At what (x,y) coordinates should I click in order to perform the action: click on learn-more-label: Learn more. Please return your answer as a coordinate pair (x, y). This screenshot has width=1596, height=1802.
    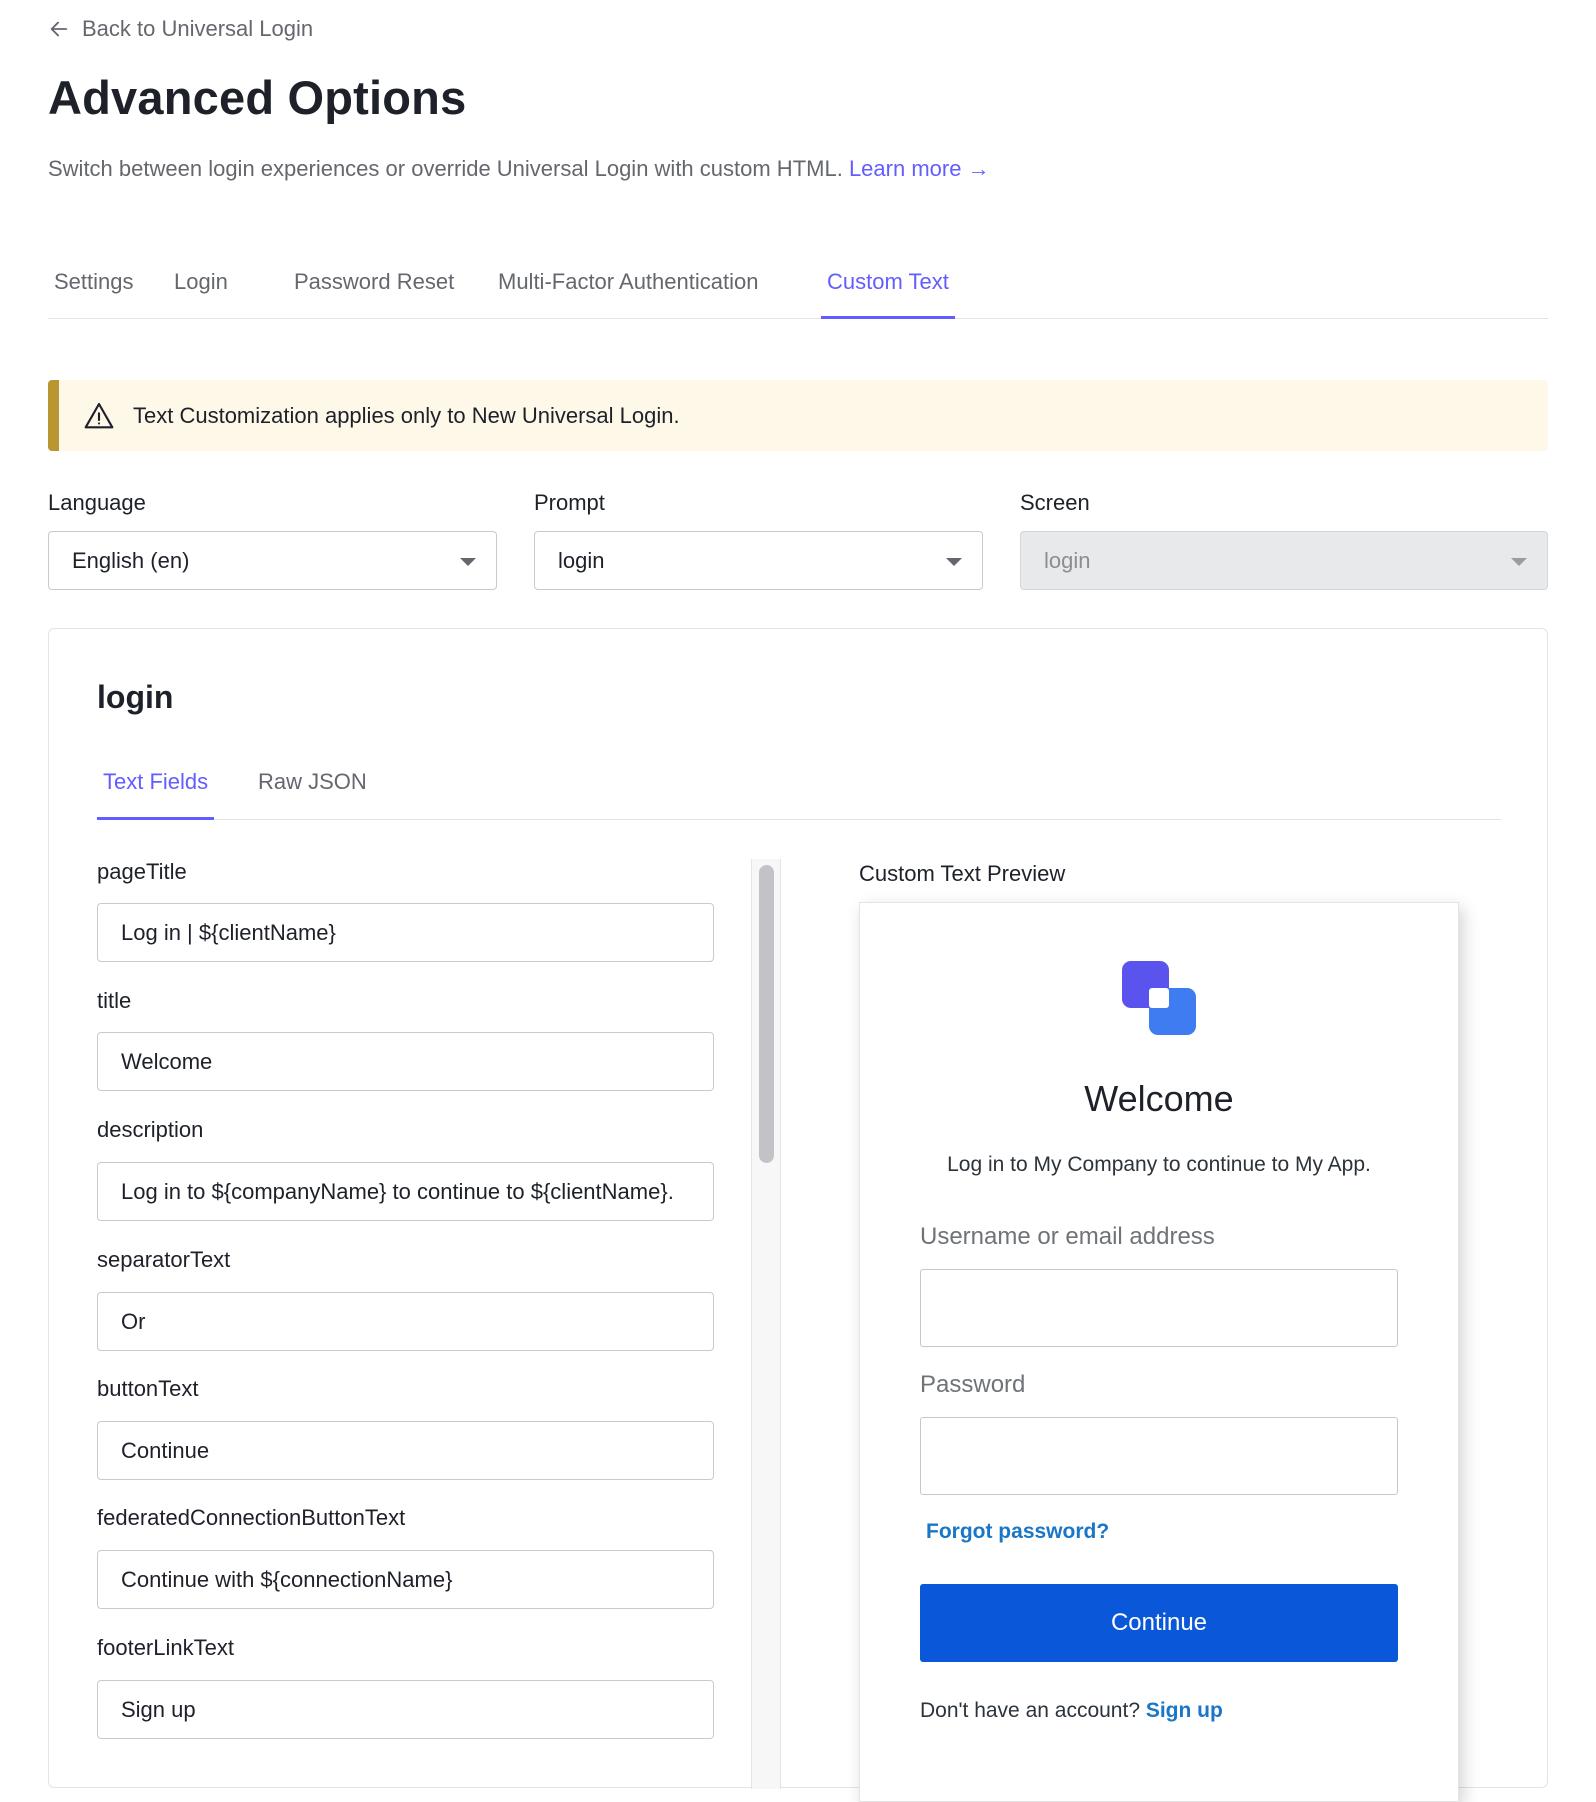
    Looking at the image, I should click on (905, 168).